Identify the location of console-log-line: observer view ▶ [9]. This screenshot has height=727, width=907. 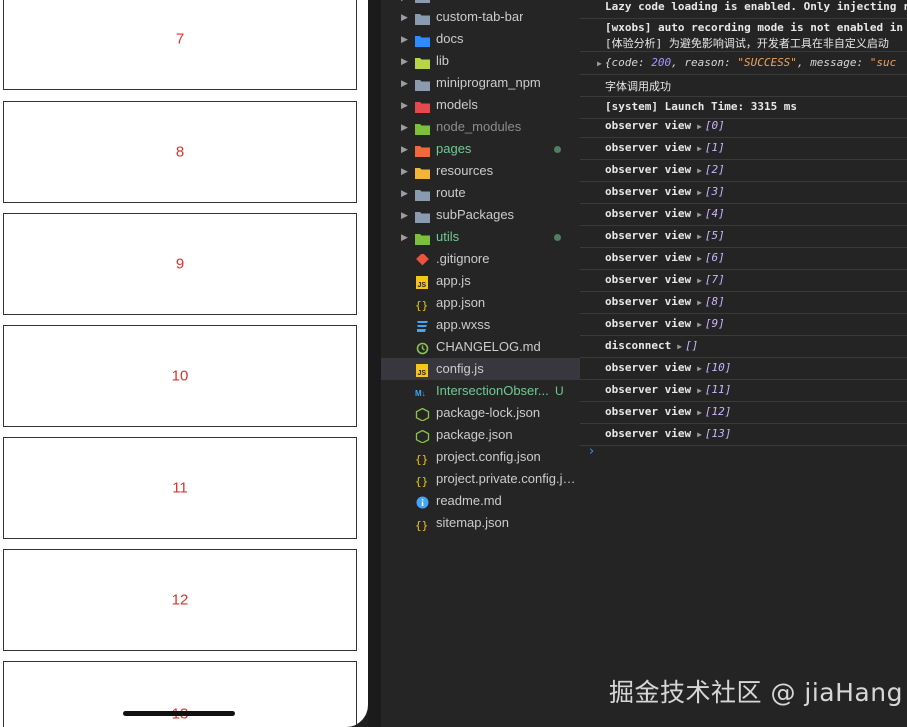
(743, 324).